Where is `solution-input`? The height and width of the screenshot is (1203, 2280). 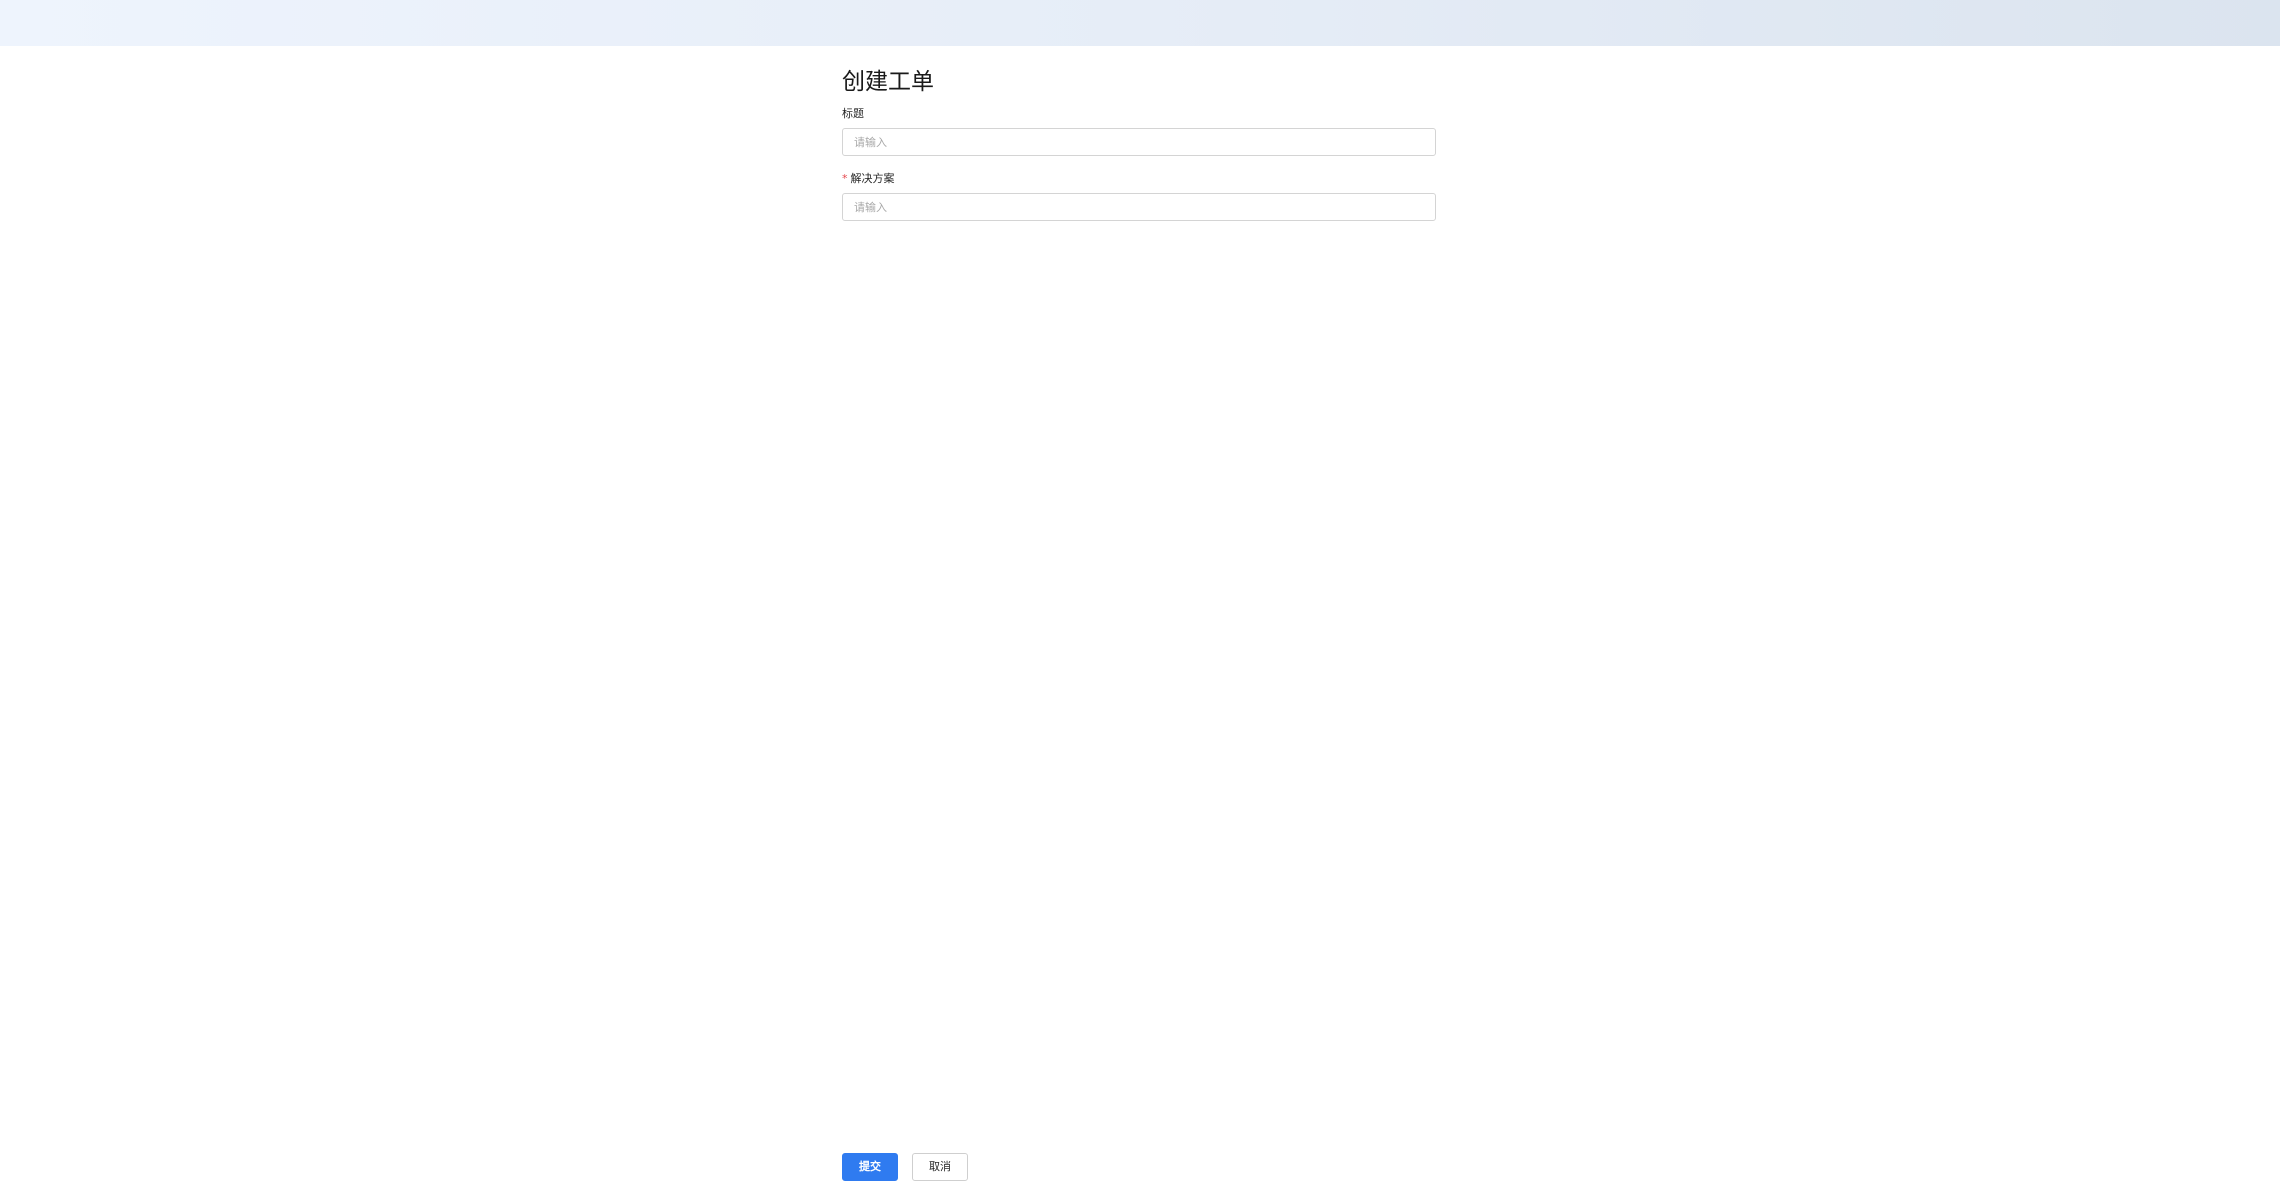
solution-input is located at coordinates (1139, 207).